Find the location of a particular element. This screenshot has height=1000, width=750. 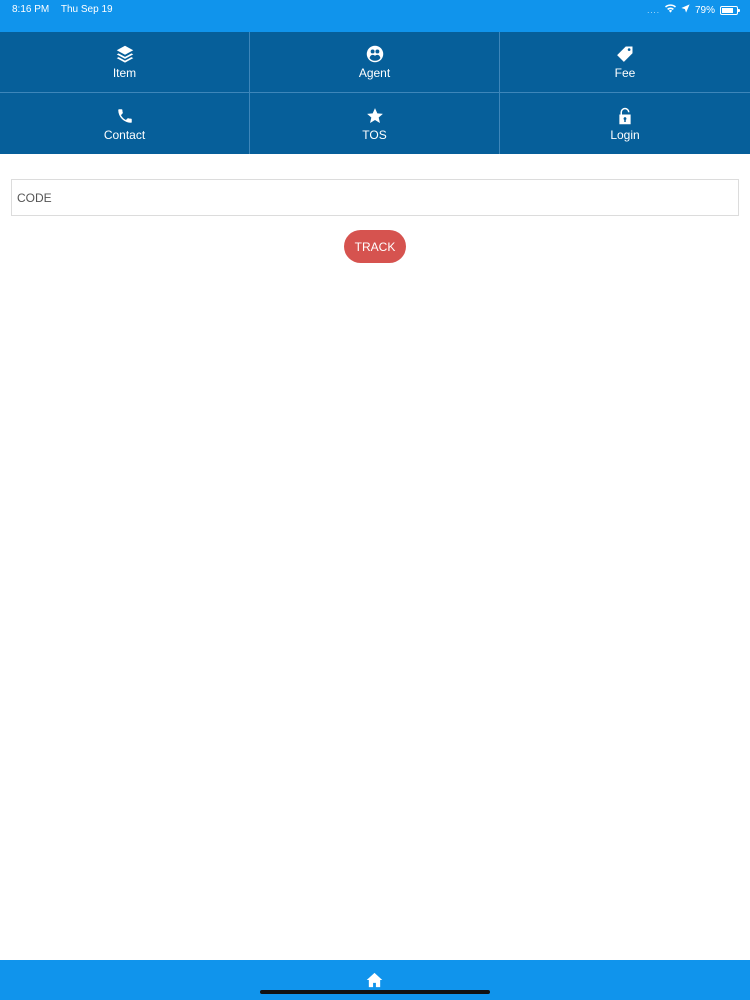

status-left: 8:16 PM Thu Sep 19 is located at coordinates (67, 9).